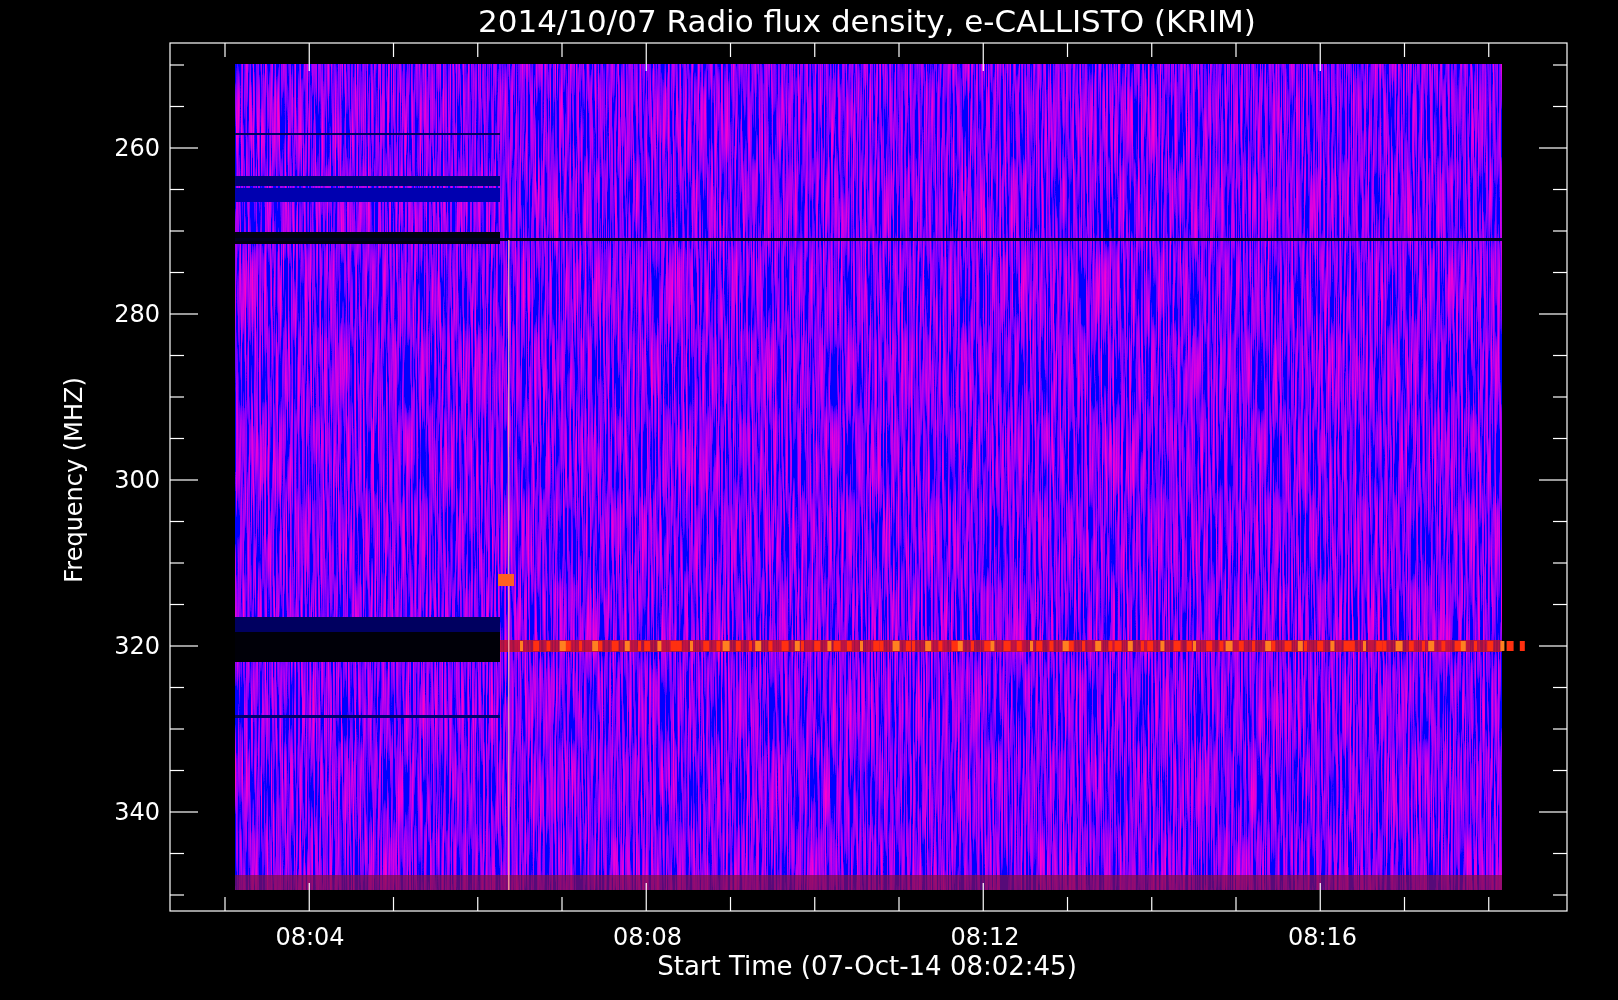  Describe the element at coordinates (137, 314) in the screenshot. I see `tick-label: 280` at that location.